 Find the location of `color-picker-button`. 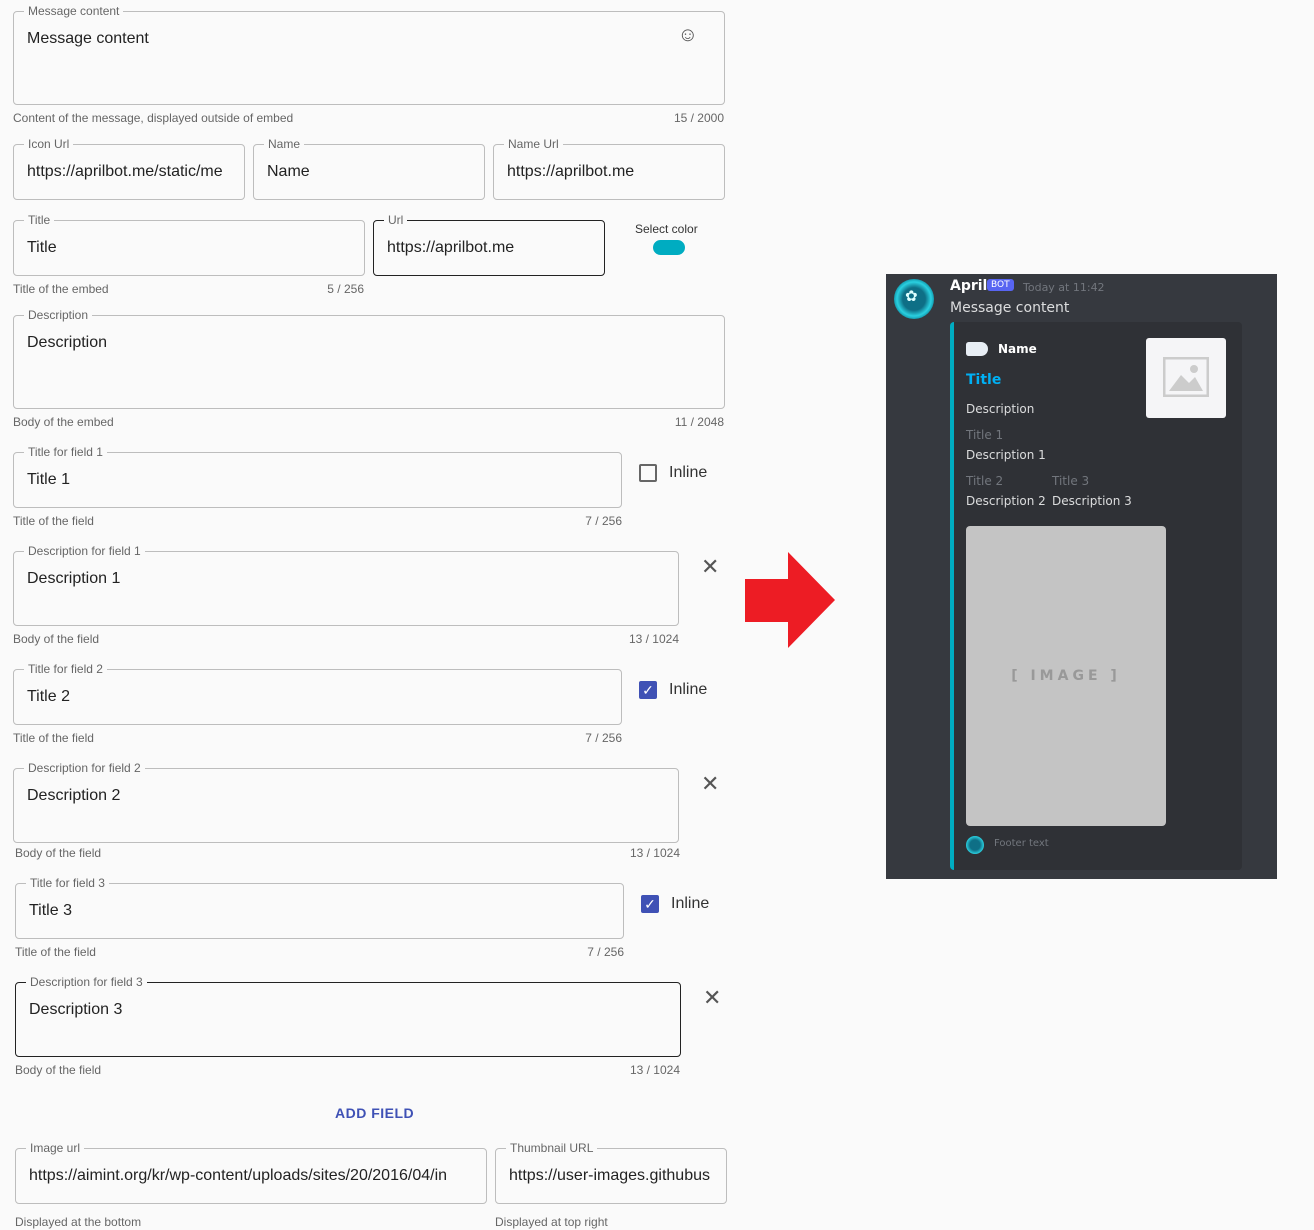

color-picker-button is located at coordinates (669, 247).